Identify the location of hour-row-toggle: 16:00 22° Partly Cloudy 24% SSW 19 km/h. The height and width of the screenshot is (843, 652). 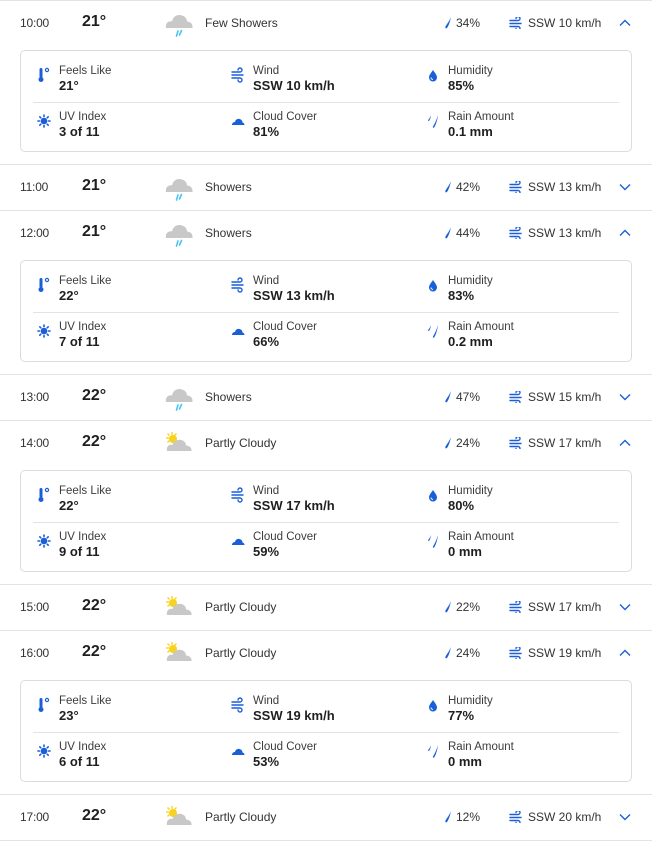
(326, 653).